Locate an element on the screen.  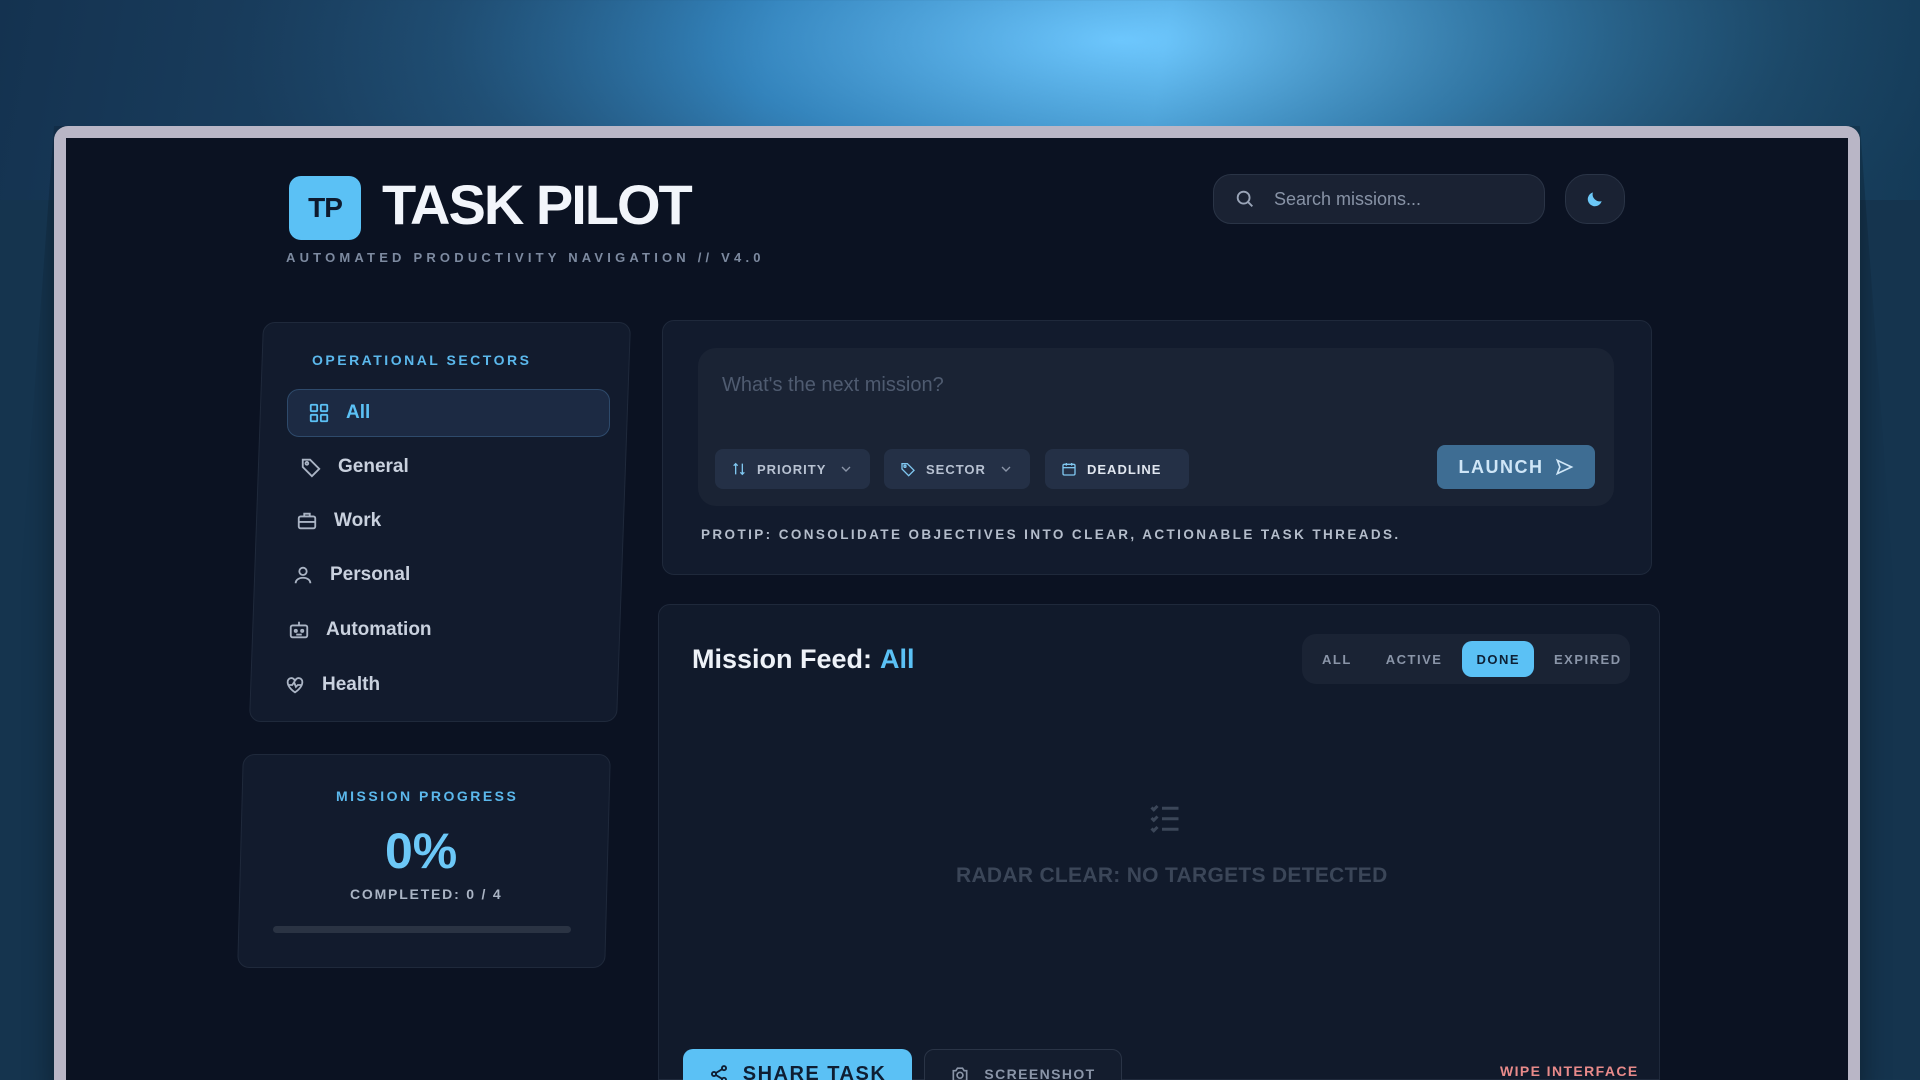
screenshot-button: SCREENSHOT is located at coordinates (1023, 1064).